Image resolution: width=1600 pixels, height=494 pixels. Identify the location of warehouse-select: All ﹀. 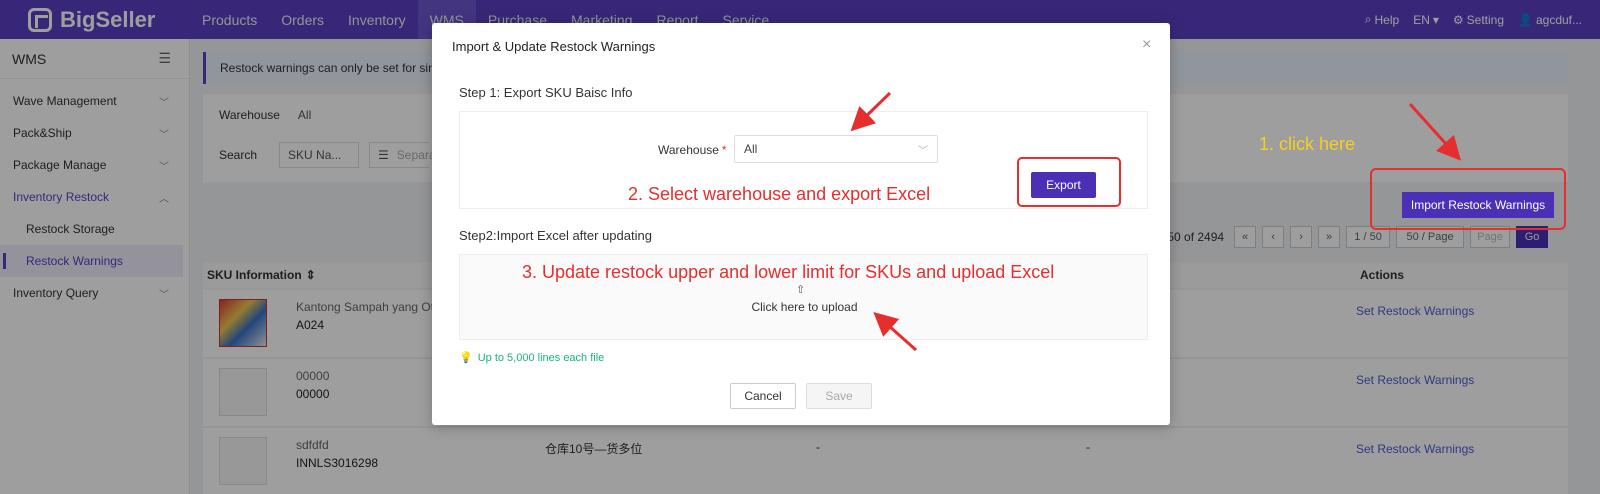
(836, 149).